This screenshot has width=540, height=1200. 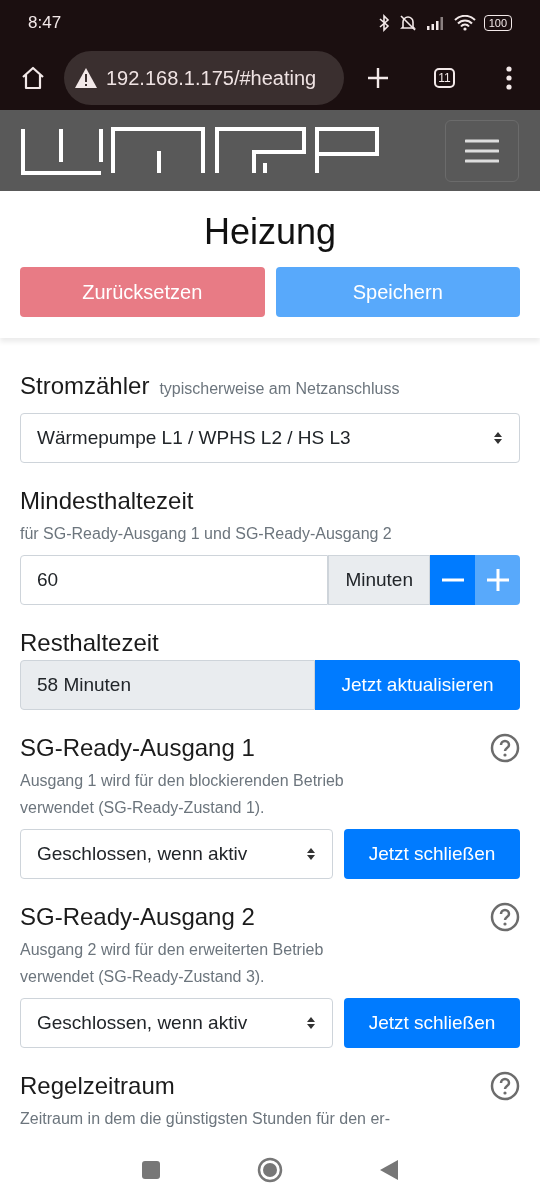 What do you see at coordinates (172, 963) in the screenshot?
I see `section-description: Ausgang 2 wird für den erweiterten Betrieb verwendet (SG-Ready-Zustand 3).` at bounding box center [172, 963].